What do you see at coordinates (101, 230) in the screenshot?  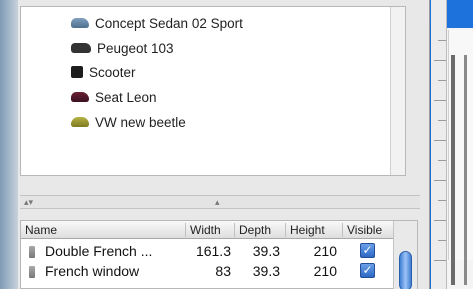 I see `column-header-name: Name` at bounding box center [101, 230].